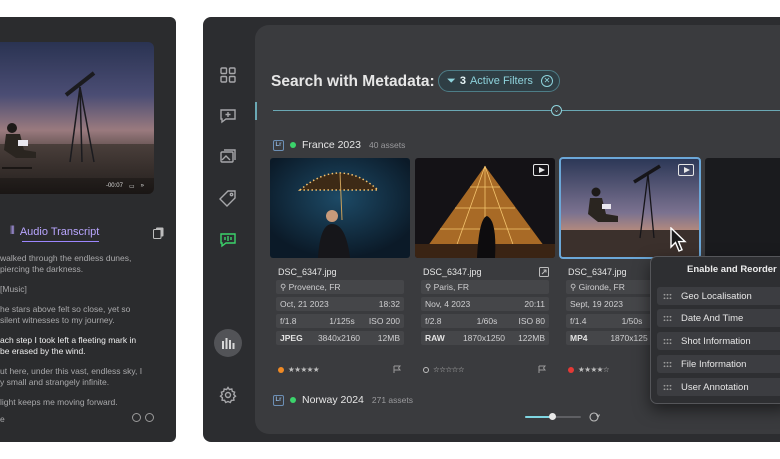  I want to click on zoom-fill, so click(538, 417).